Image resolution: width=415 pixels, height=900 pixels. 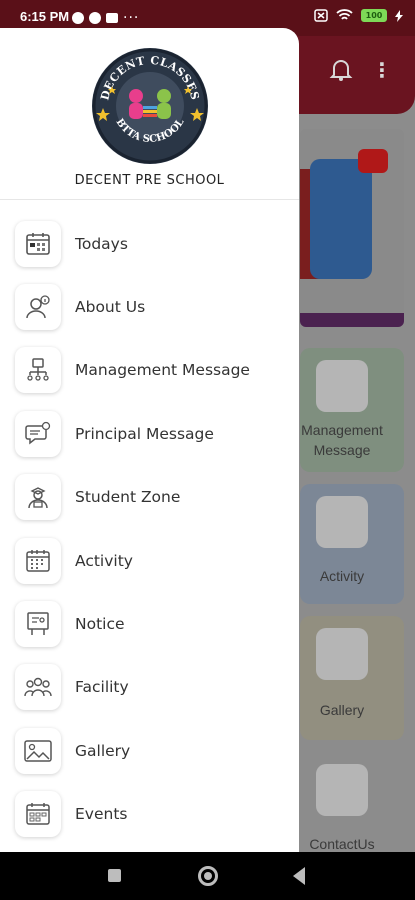 What do you see at coordinates (149, 623) in the screenshot?
I see `menu-item-notice: Notice` at bounding box center [149, 623].